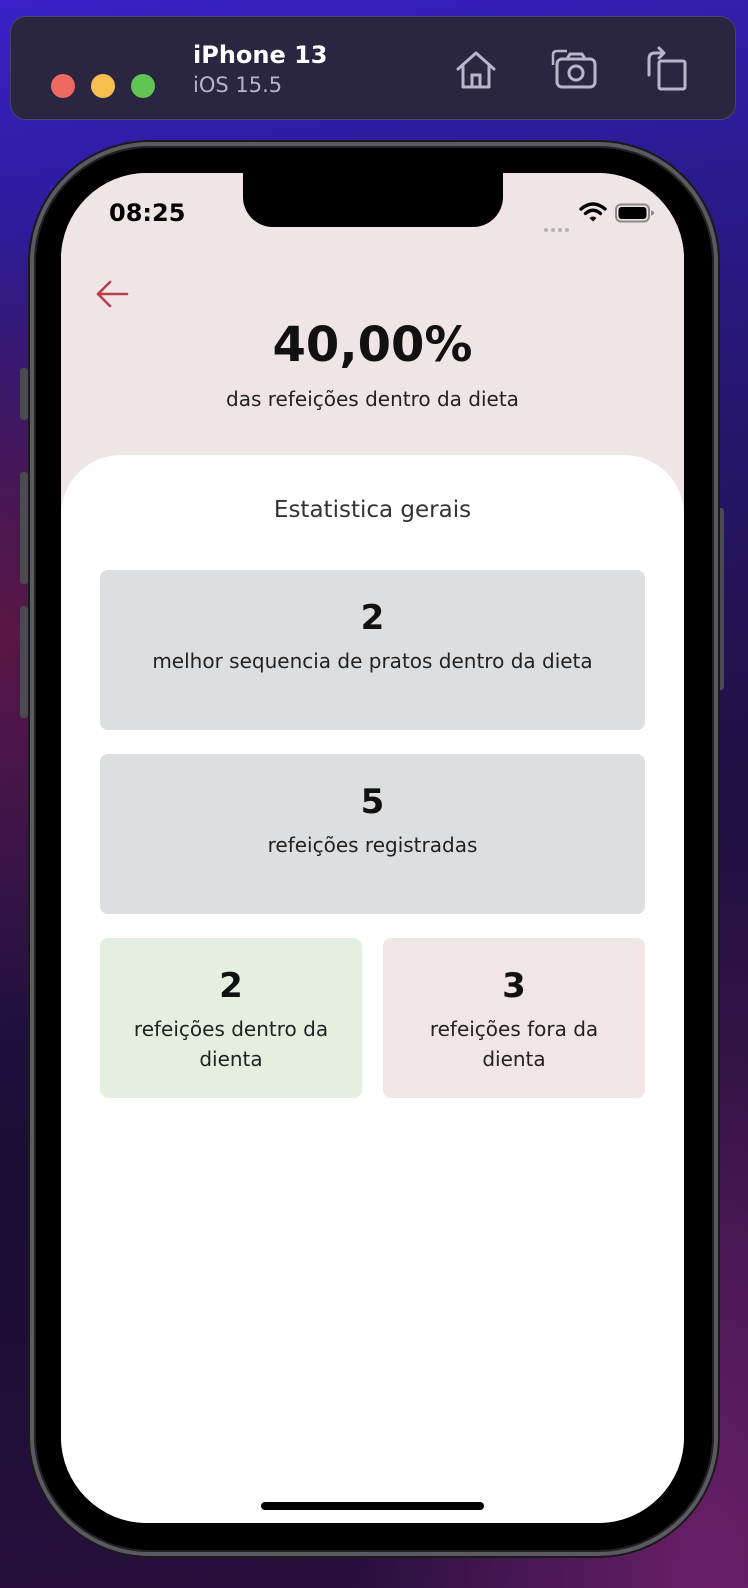 The height and width of the screenshot is (1588, 748). I want to click on inside-diet-value: 2, so click(231, 986).